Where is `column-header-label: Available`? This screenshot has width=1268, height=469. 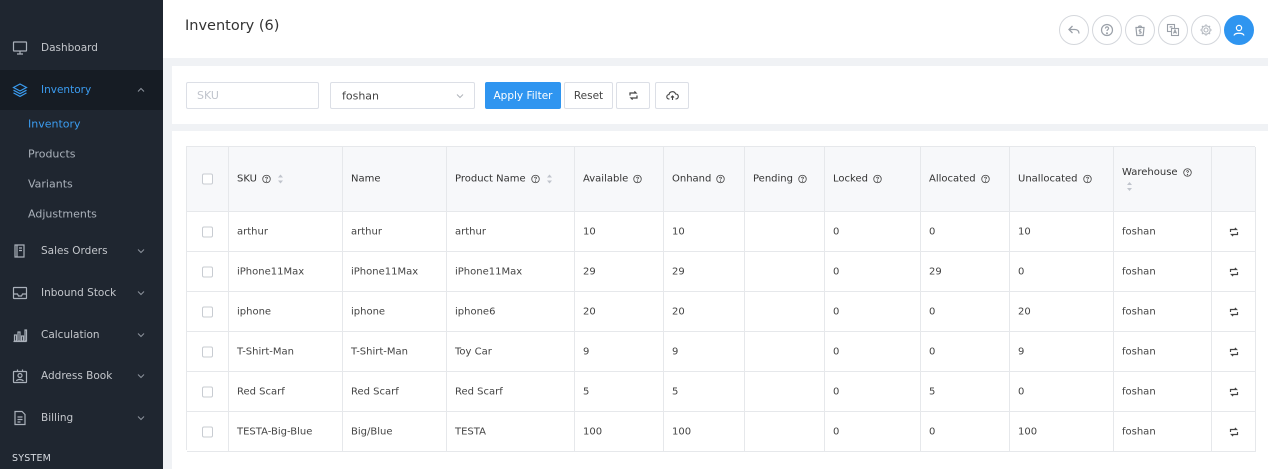
column-header-label: Available is located at coordinates (606, 179).